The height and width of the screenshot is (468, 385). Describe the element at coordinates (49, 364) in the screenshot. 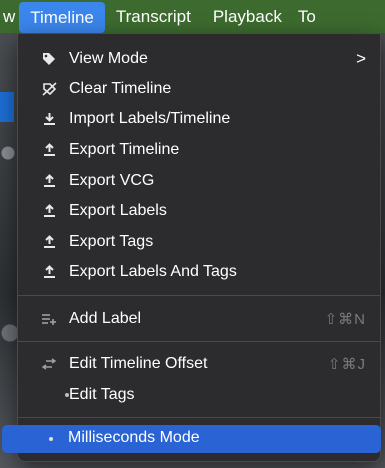

I see `arrows-swap-icon` at that location.